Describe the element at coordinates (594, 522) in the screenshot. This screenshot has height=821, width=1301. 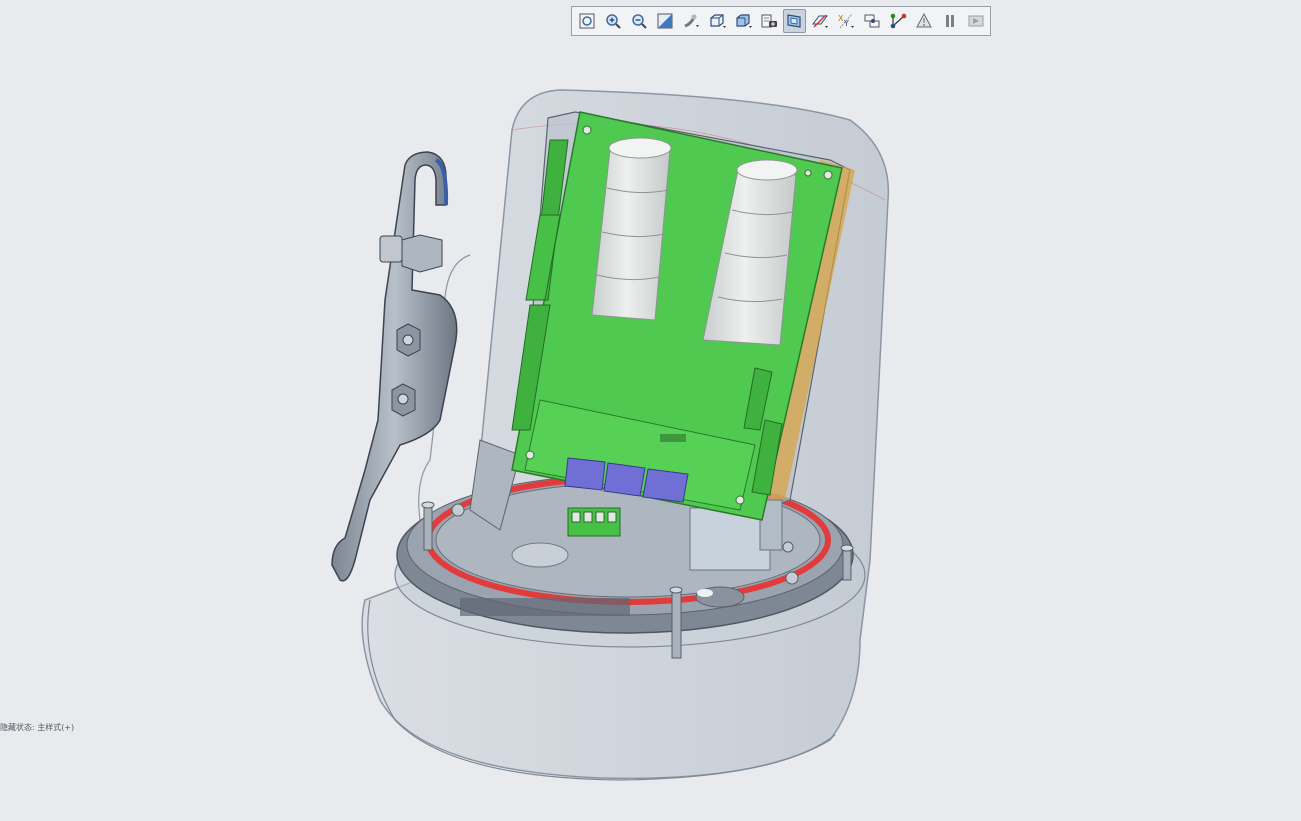
I see `green-connector` at that location.